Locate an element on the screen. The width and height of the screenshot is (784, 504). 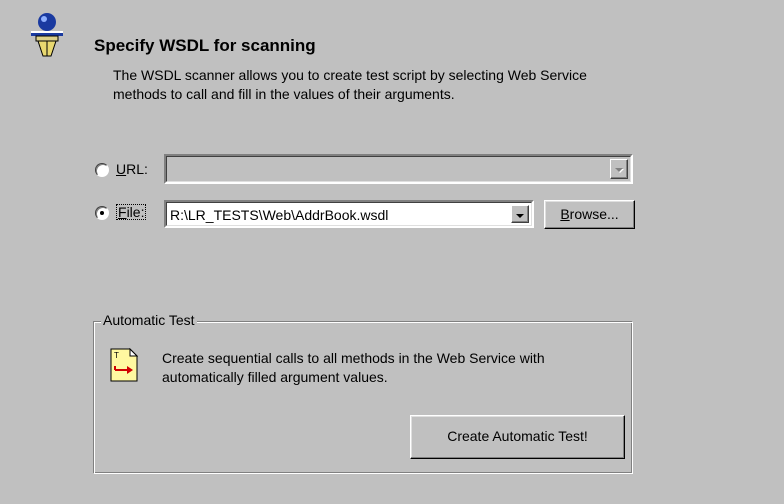
url-label-text: RL: is located at coordinates (137, 169).